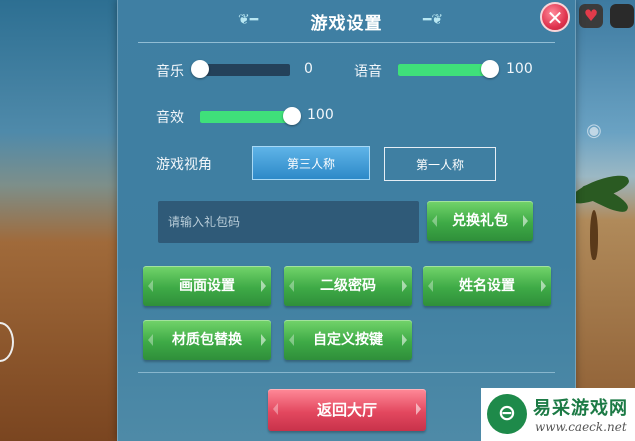  What do you see at coordinates (490, 69) in the screenshot?
I see `voice-slider-knob` at bounding box center [490, 69].